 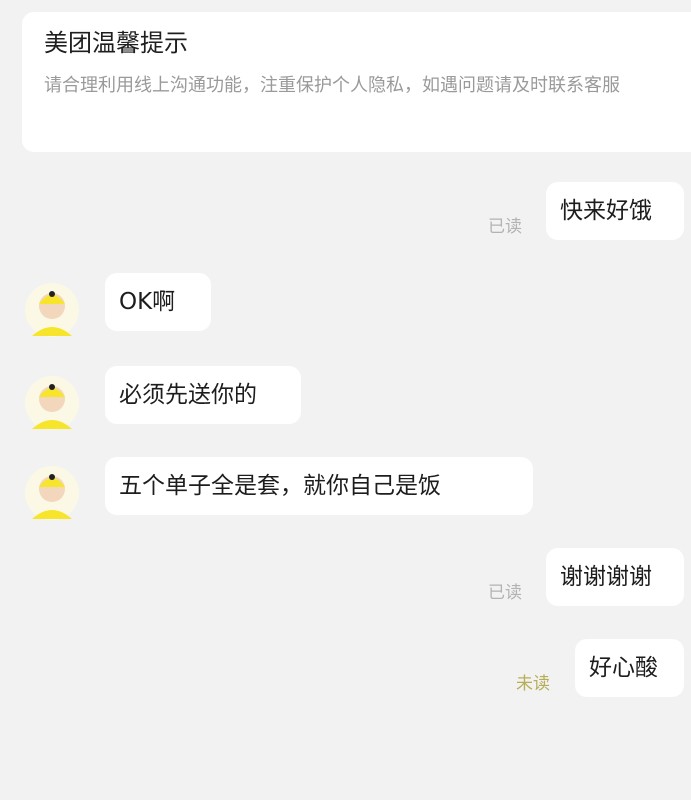 I want to click on incoming-message-bubble: OK啊, so click(x=158, y=302).